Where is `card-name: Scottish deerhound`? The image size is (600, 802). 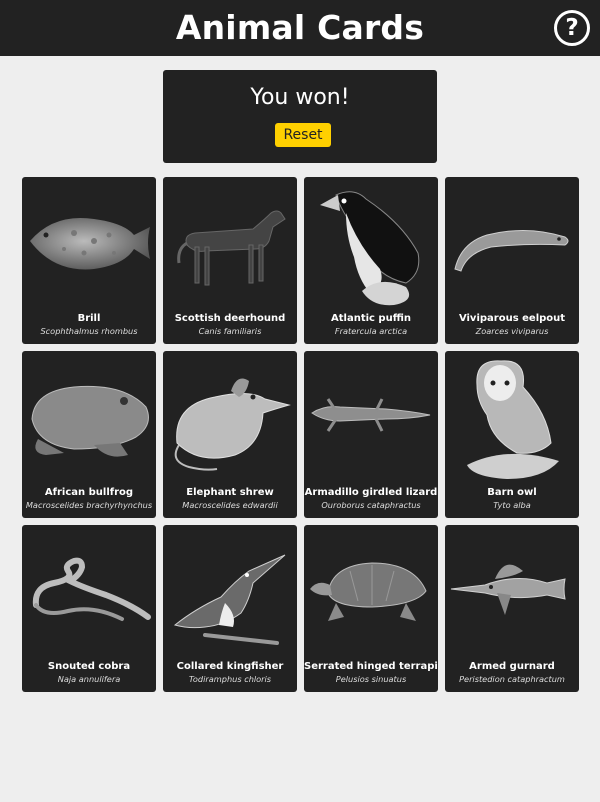 card-name: Scottish deerhound is located at coordinates (230, 318).